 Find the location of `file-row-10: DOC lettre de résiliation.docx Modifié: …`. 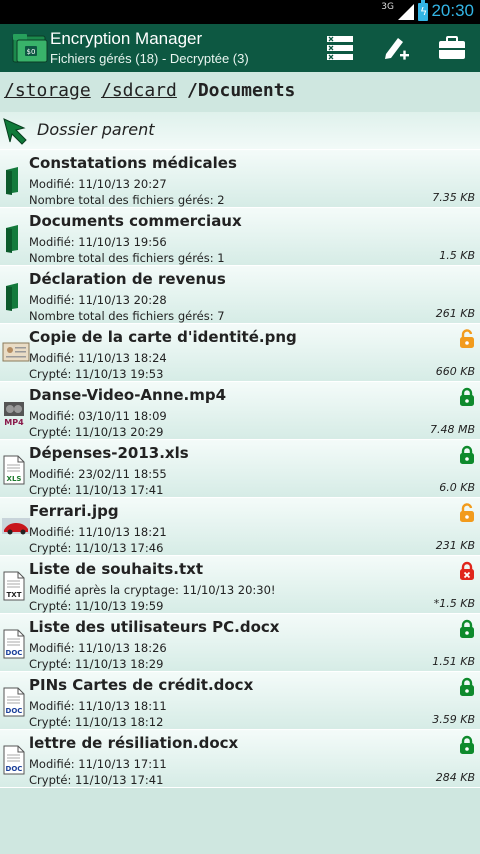

file-row-10: DOC lettre de résiliation.docx Modifié: … is located at coordinates (240, 759).